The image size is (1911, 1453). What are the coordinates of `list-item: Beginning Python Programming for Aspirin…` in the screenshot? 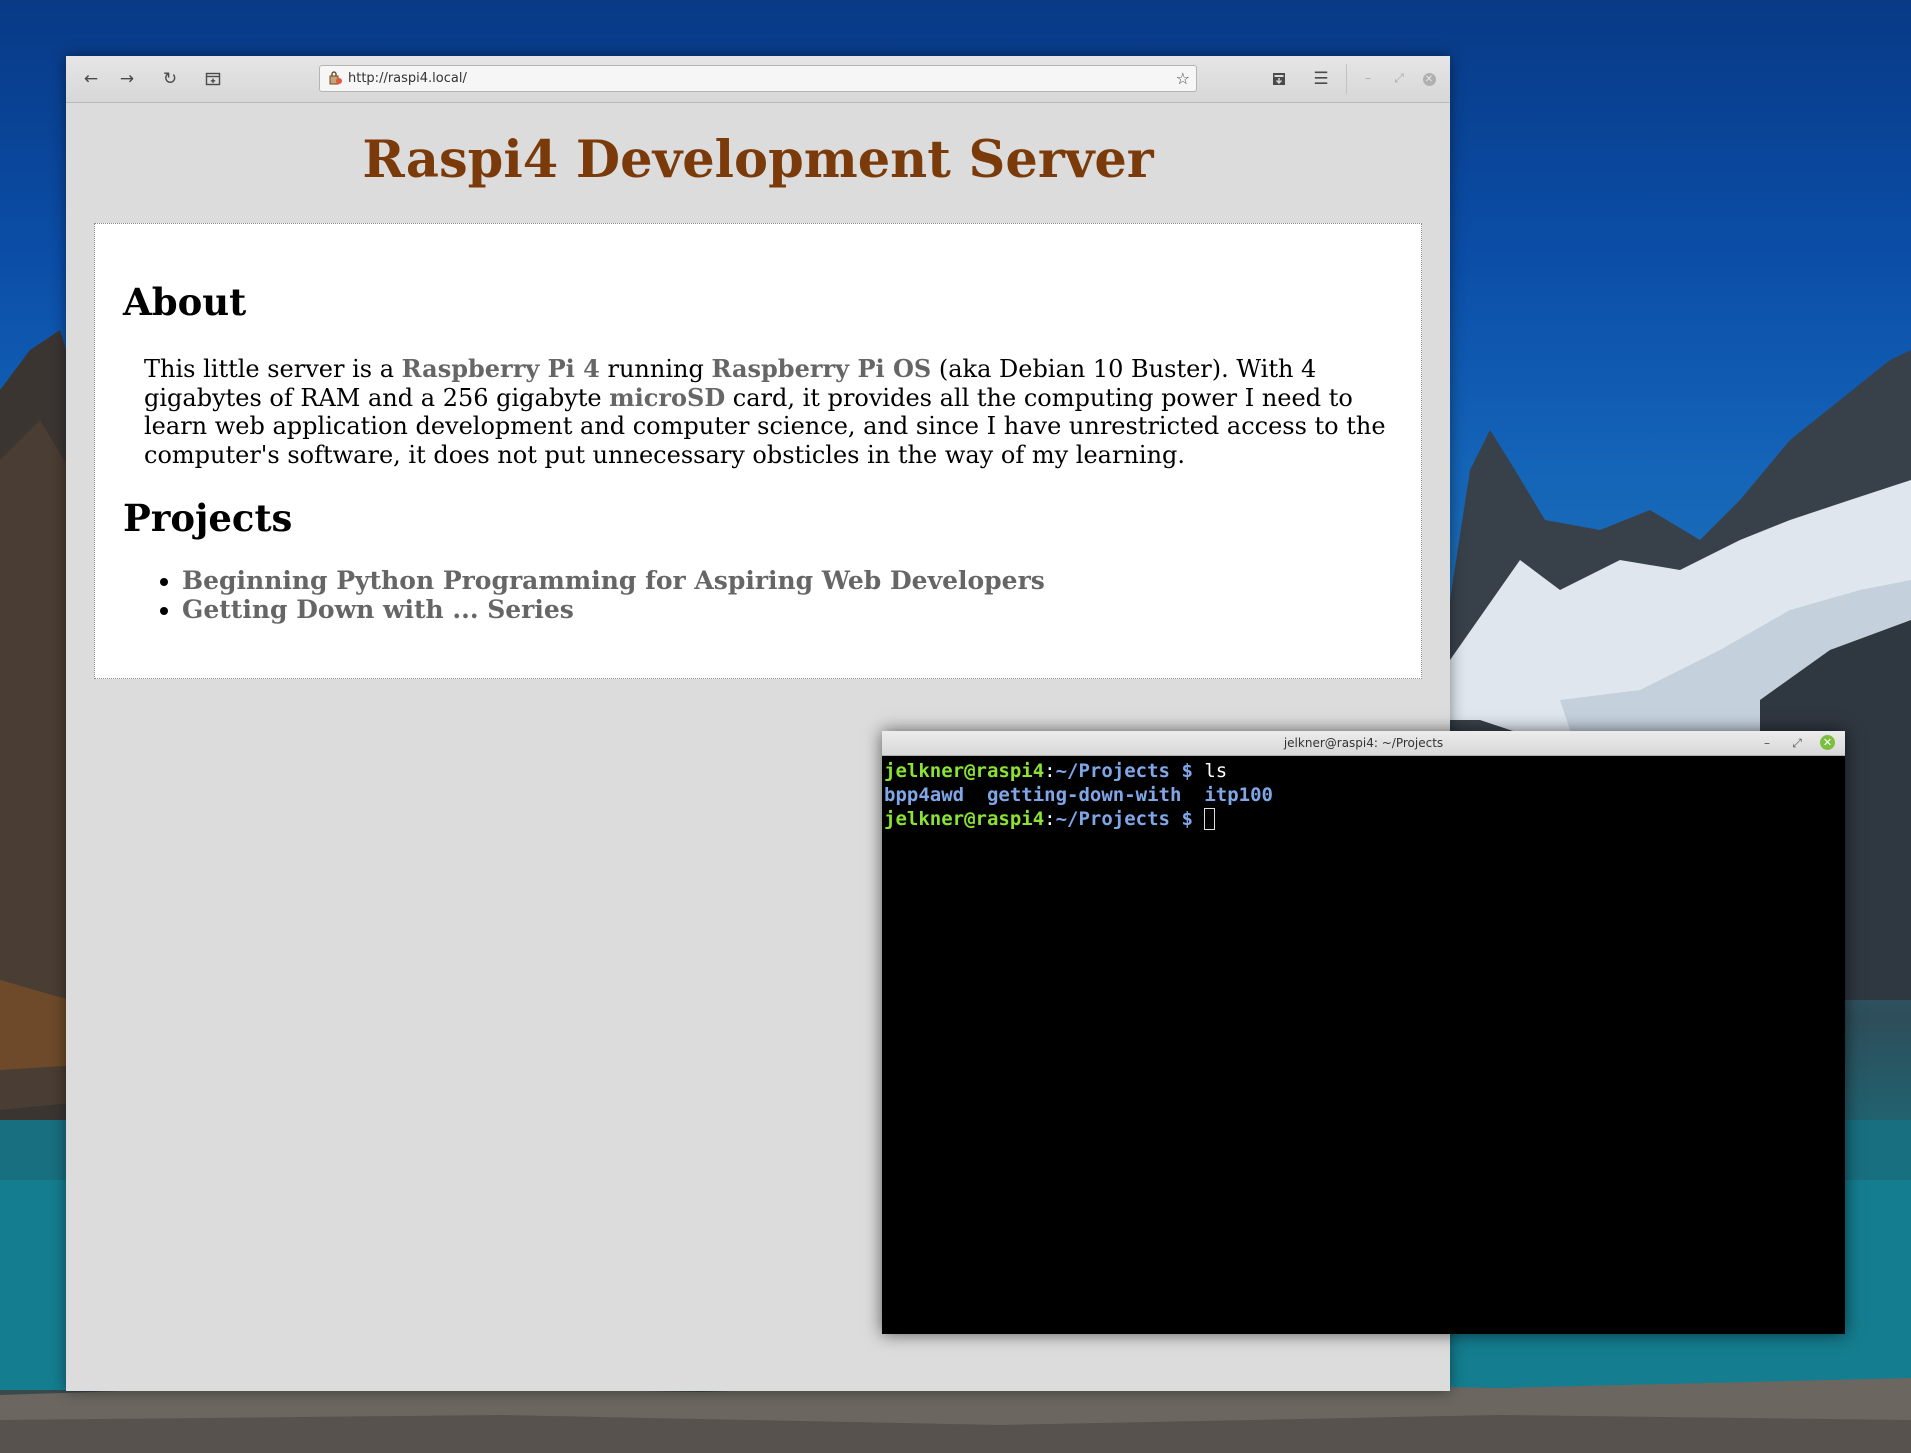 It's located at (613, 580).